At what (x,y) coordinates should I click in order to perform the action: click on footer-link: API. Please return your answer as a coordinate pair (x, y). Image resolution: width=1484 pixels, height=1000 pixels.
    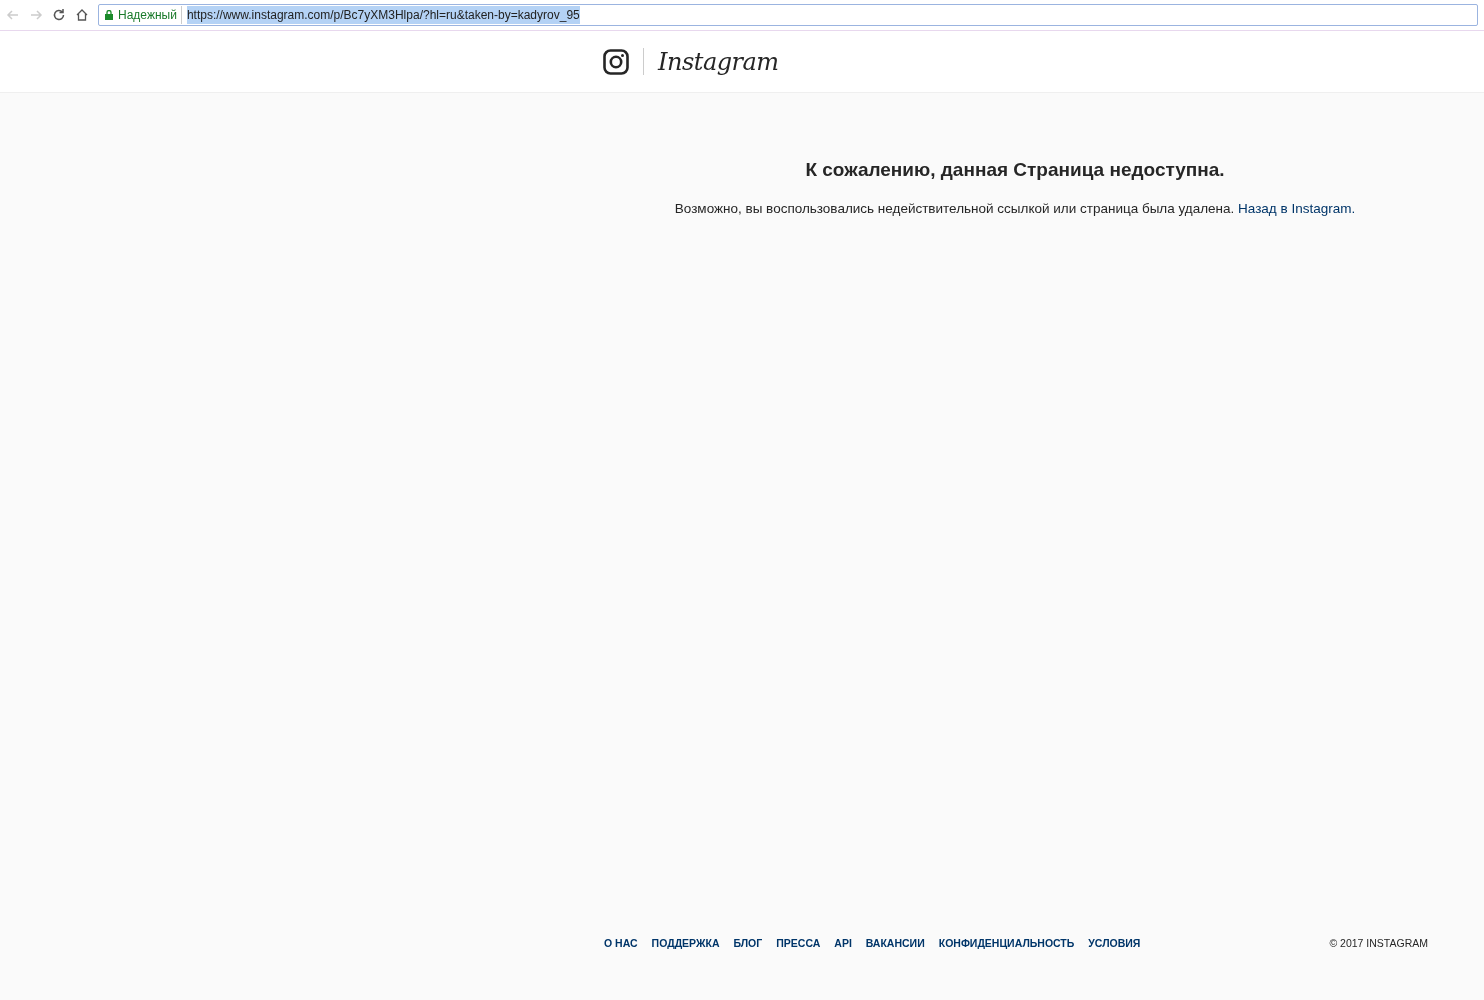
    Looking at the image, I should click on (843, 944).